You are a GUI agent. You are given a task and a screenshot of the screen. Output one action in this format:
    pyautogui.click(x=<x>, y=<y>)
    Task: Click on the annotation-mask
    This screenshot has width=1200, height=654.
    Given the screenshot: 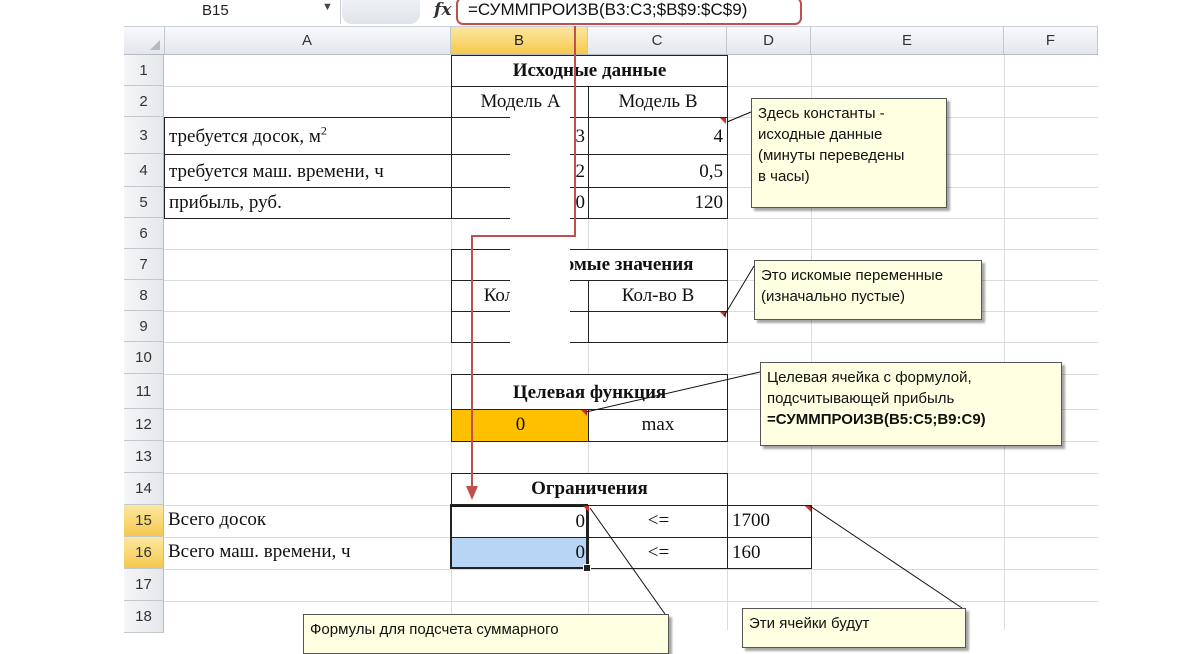 What is the action you would take?
    pyautogui.click(x=540, y=231)
    